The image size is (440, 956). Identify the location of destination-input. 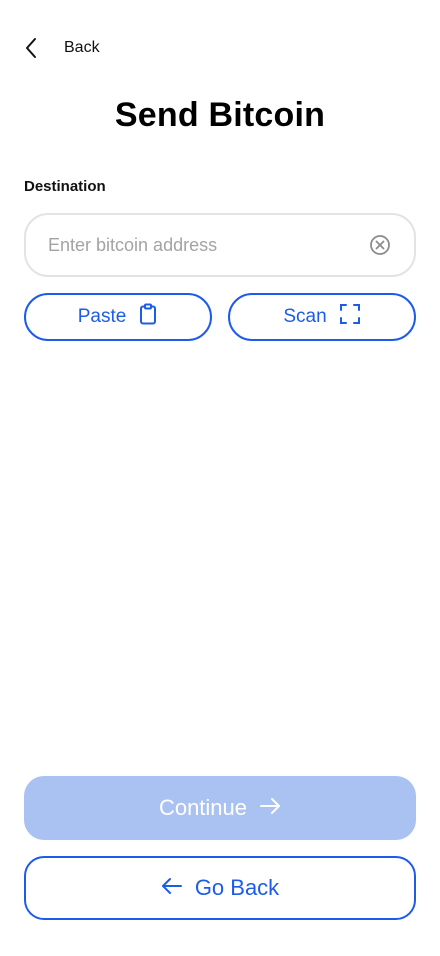
(208, 245).